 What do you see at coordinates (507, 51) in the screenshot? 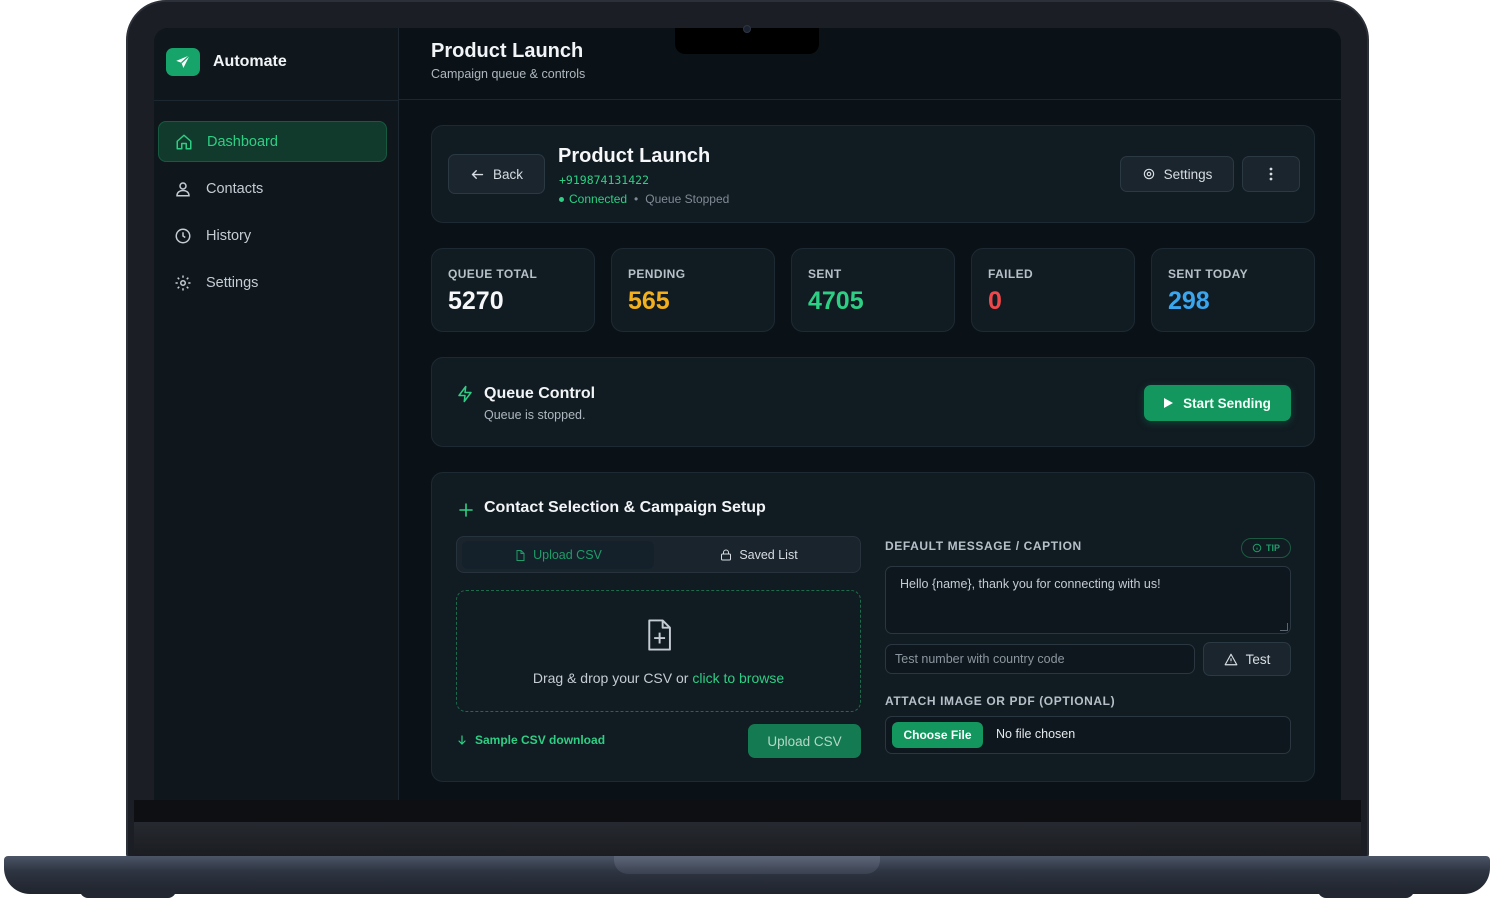
I see `page-title: Product Launch` at bounding box center [507, 51].